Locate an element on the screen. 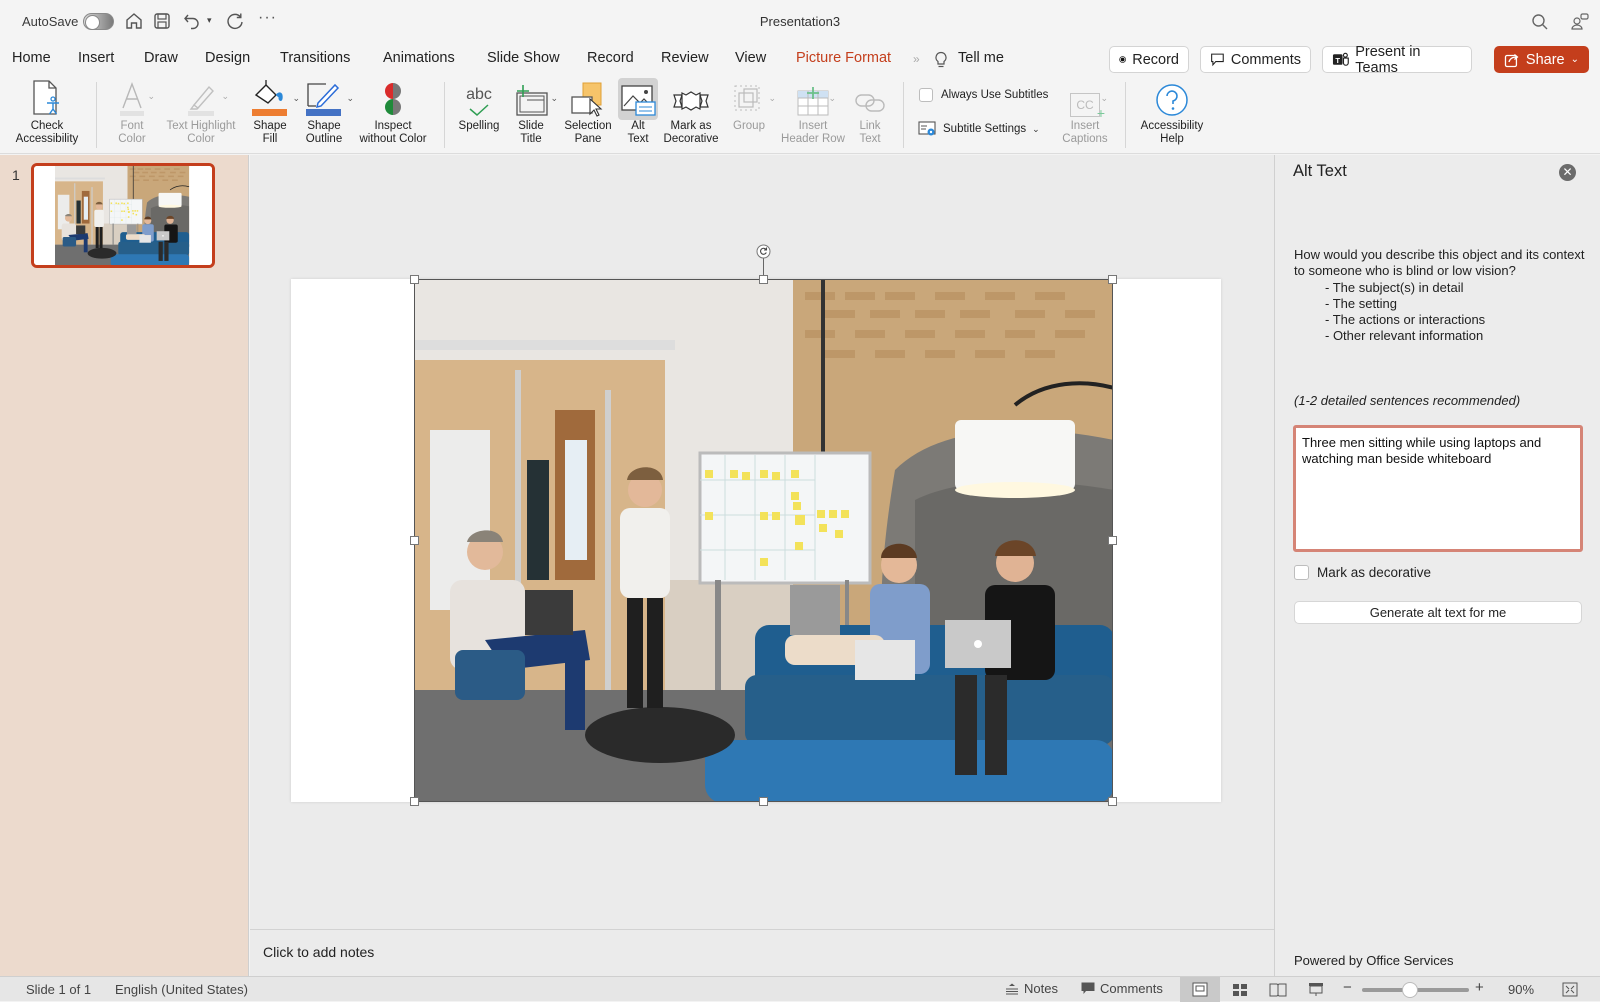 The width and height of the screenshot is (1600, 1002). selection-pane-label: Selection Pane is located at coordinates (588, 132).